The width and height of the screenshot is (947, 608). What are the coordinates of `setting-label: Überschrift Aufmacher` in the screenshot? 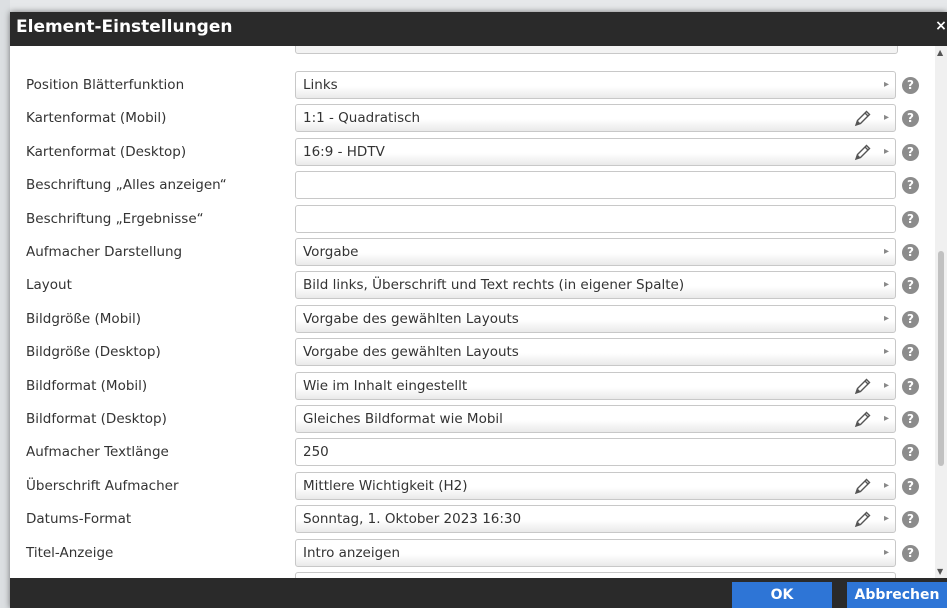 It's located at (102, 485).